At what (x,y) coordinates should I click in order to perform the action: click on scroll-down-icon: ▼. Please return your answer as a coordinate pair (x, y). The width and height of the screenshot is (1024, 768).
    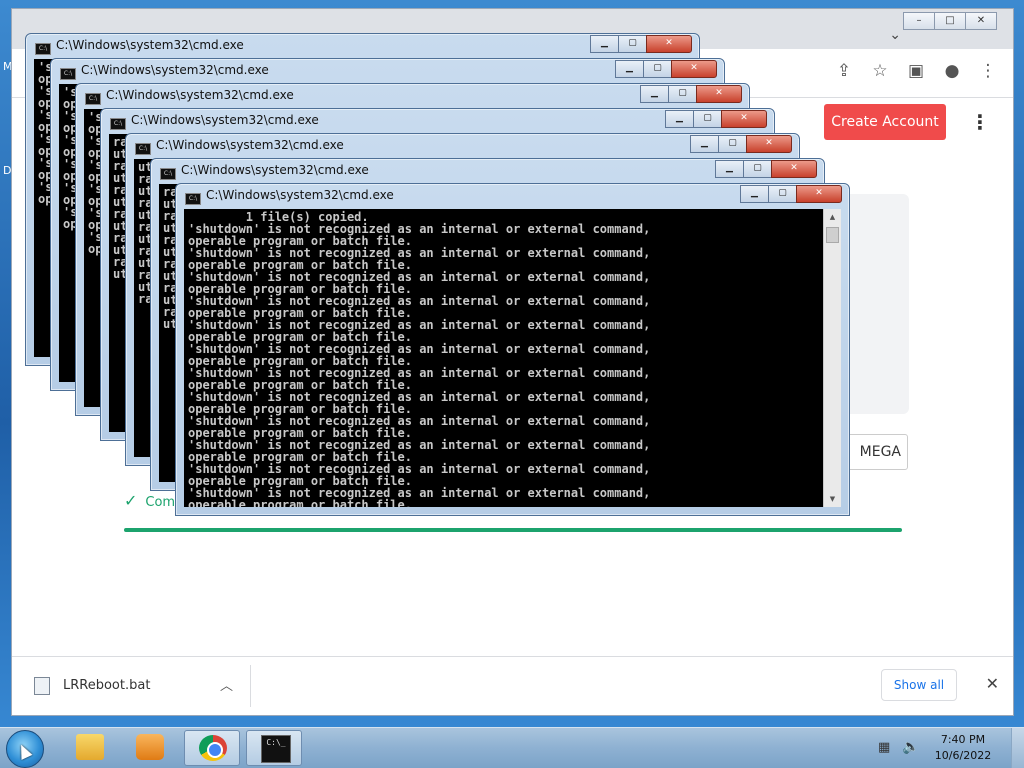
    Looking at the image, I should click on (832, 499).